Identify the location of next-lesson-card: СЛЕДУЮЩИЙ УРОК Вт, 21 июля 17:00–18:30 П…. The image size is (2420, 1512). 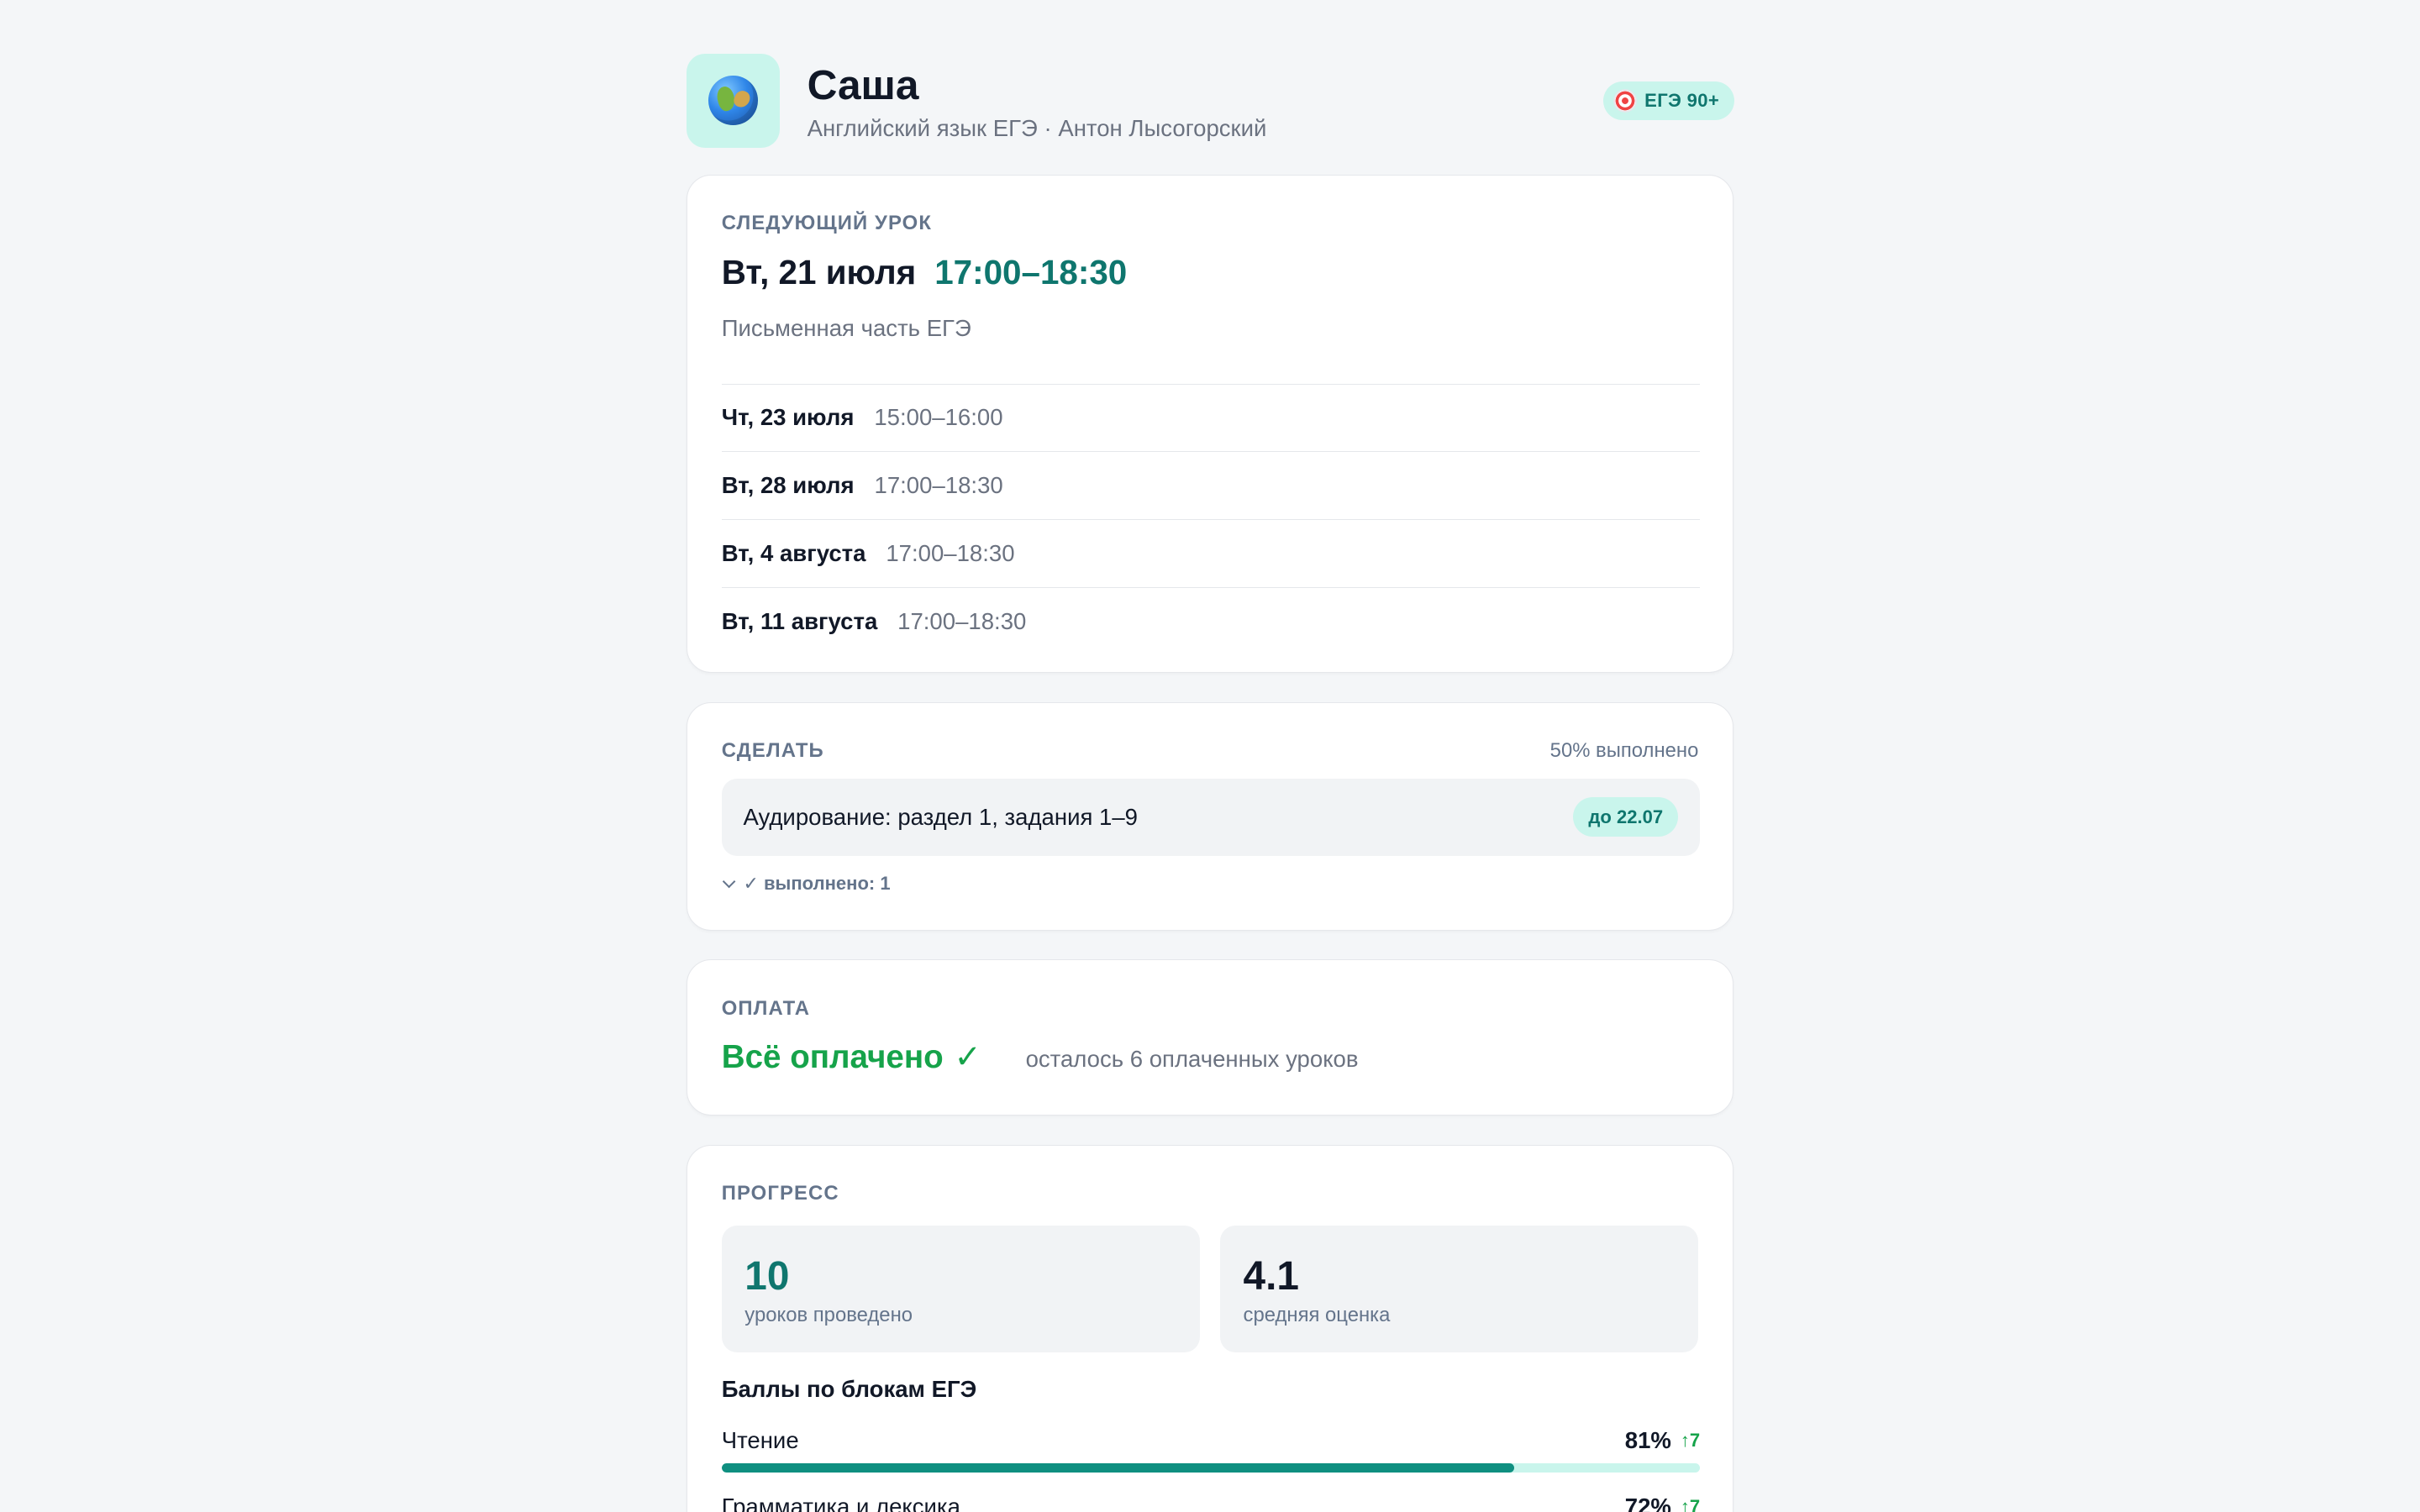
(1210, 423).